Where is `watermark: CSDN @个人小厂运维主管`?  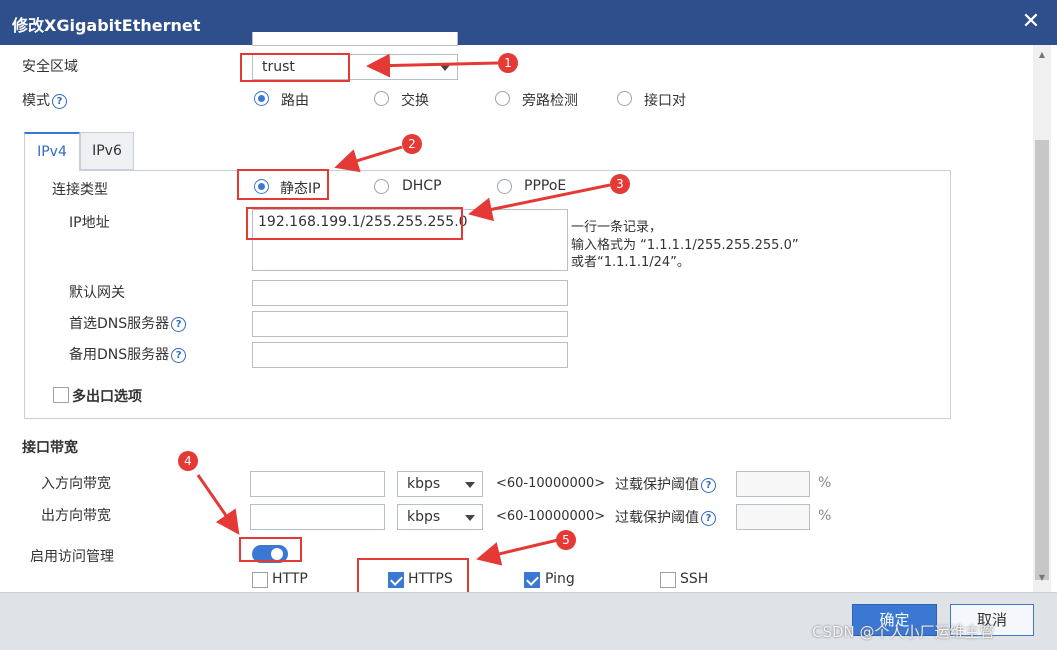 watermark: CSDN @个人小厂运维主管 is located at coordinates (903, 632).